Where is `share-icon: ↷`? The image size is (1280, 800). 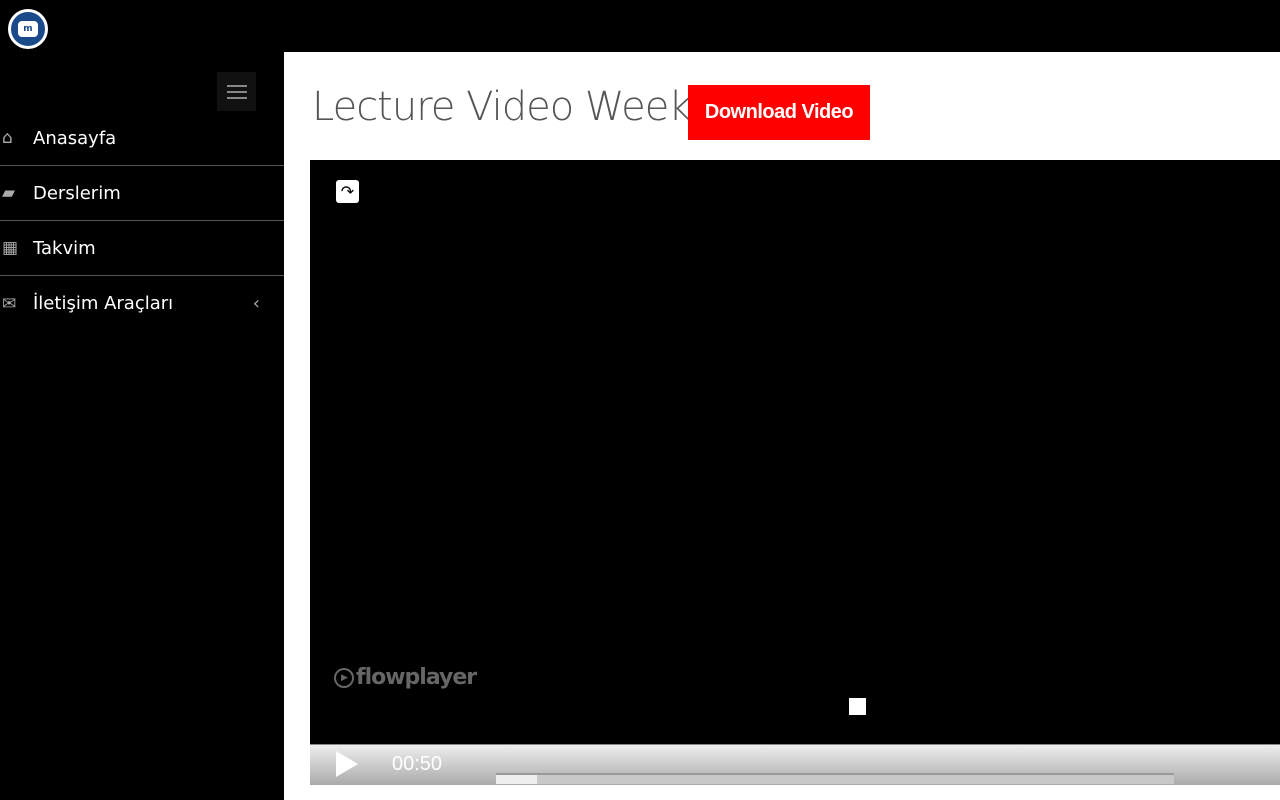
share-icon: ↷ is located at coordinates (347, 191).